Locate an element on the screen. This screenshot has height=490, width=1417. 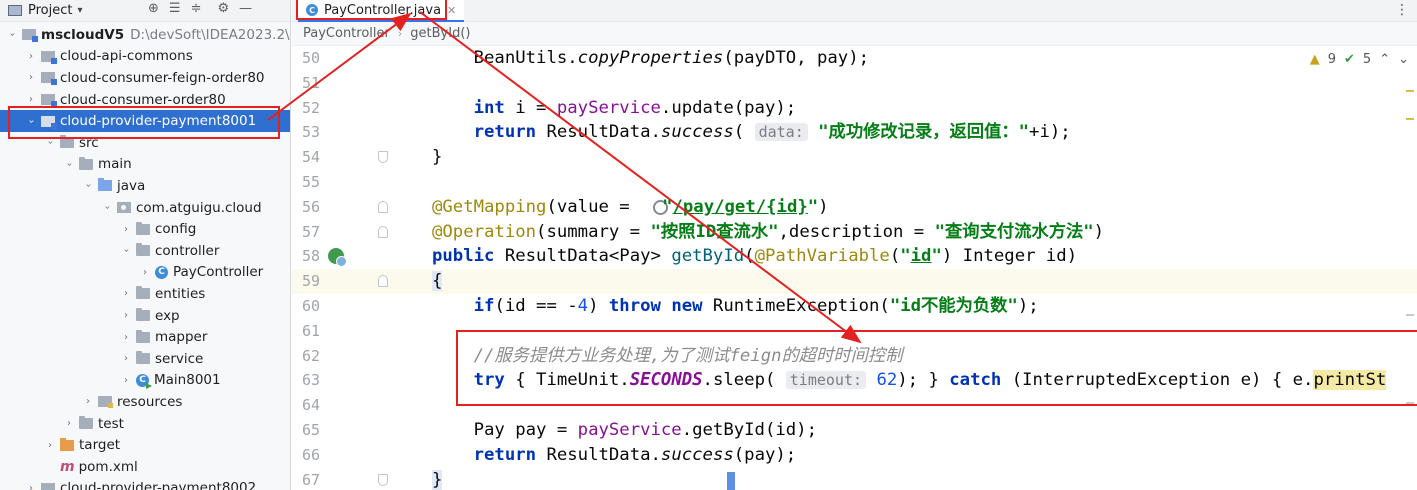
breadcrumb-method: getById() is located at coordinates (440, 33).